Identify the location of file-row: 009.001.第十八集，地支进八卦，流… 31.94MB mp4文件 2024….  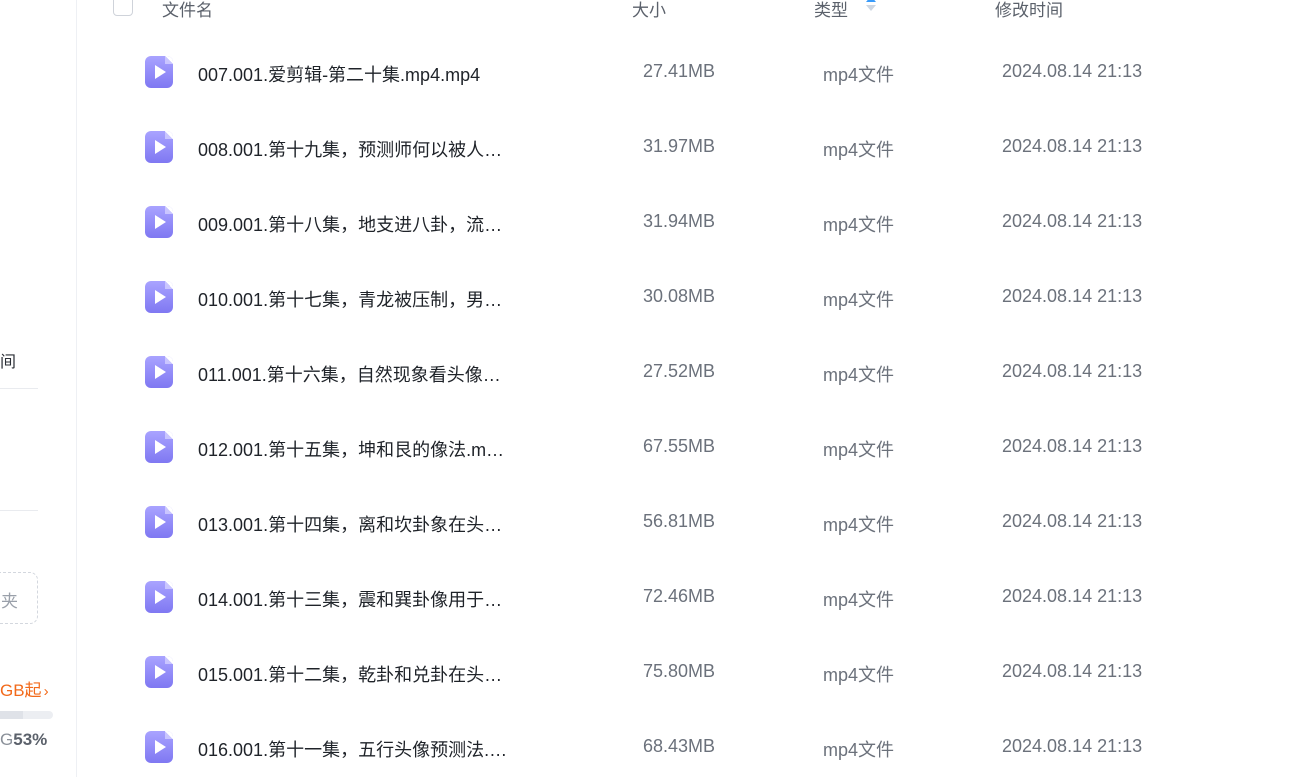
(695, 222).